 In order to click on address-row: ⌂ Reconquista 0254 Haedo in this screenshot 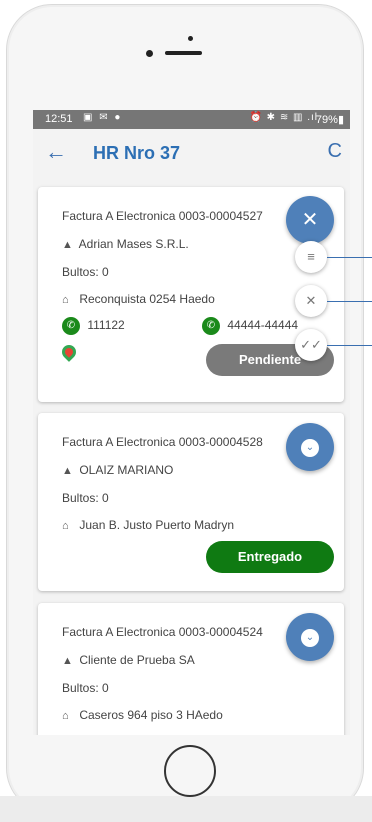, I will do `click(138, 299)`.